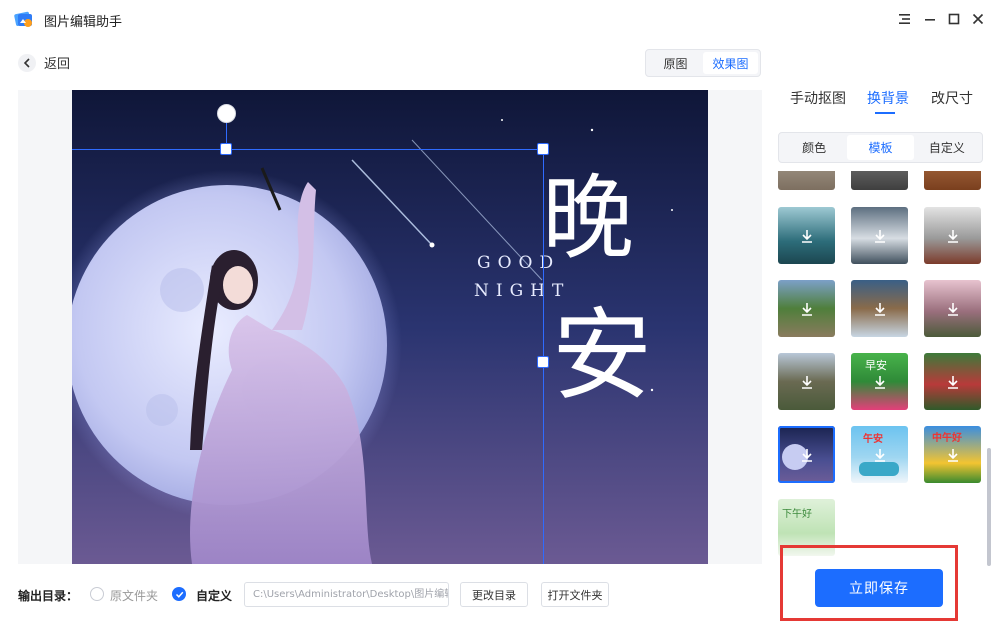 The height and width of the screenshot is (626, 1000). Describe the element at coordinates (57, 64) in the screenshot. I see `back-label: 返回` at that location.